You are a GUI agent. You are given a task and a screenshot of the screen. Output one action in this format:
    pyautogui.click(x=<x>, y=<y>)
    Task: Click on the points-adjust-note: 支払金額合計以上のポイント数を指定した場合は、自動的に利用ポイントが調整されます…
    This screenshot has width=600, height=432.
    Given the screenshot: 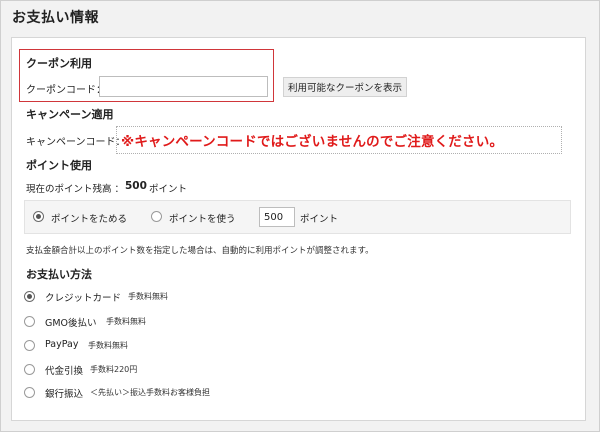 What is the action you would take?
    pyautogui.click(x=200, y=251)
    